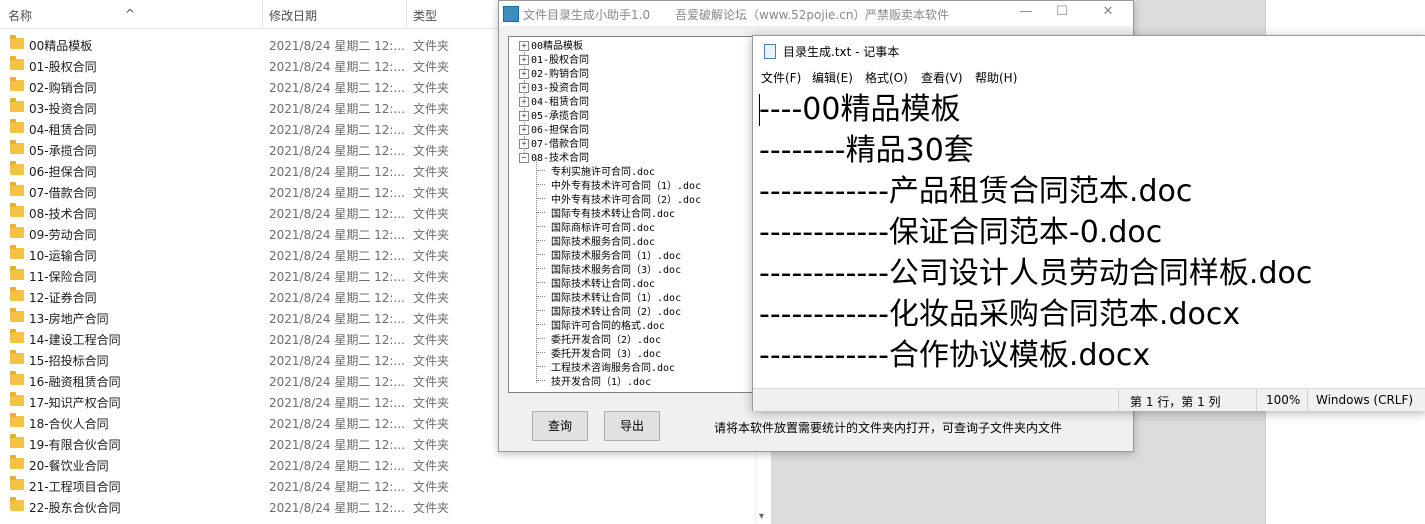 Image resolution: width=1425 pixels, height=524 pixels. I want to click on file-name: 05-承揽合同, so click(63, 151).